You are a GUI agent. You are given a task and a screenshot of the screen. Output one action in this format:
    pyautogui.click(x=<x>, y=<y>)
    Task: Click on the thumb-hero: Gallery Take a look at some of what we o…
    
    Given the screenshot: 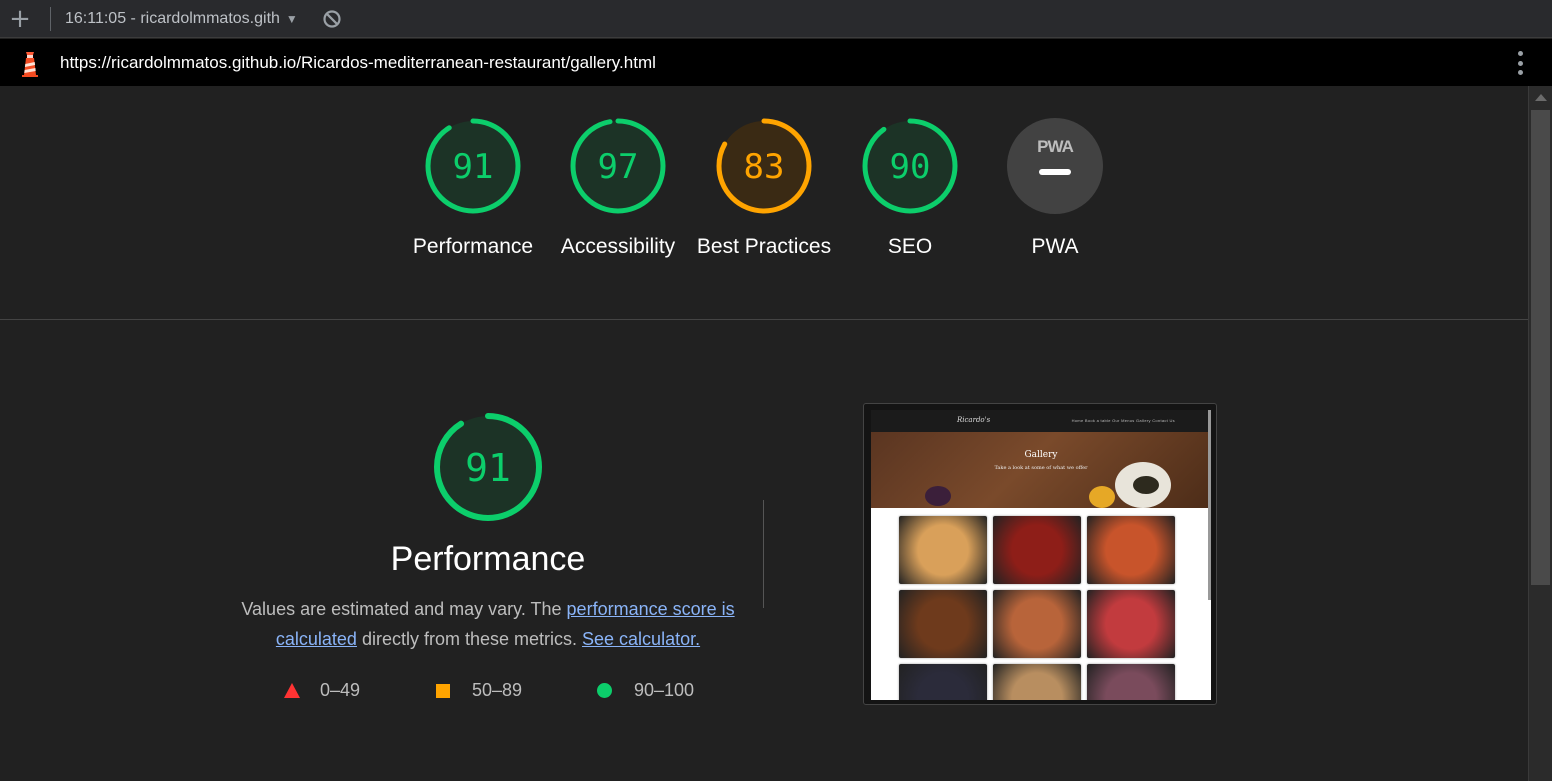 What is the action you would take?
    pyautogui.click(x=1041, y=470)
    